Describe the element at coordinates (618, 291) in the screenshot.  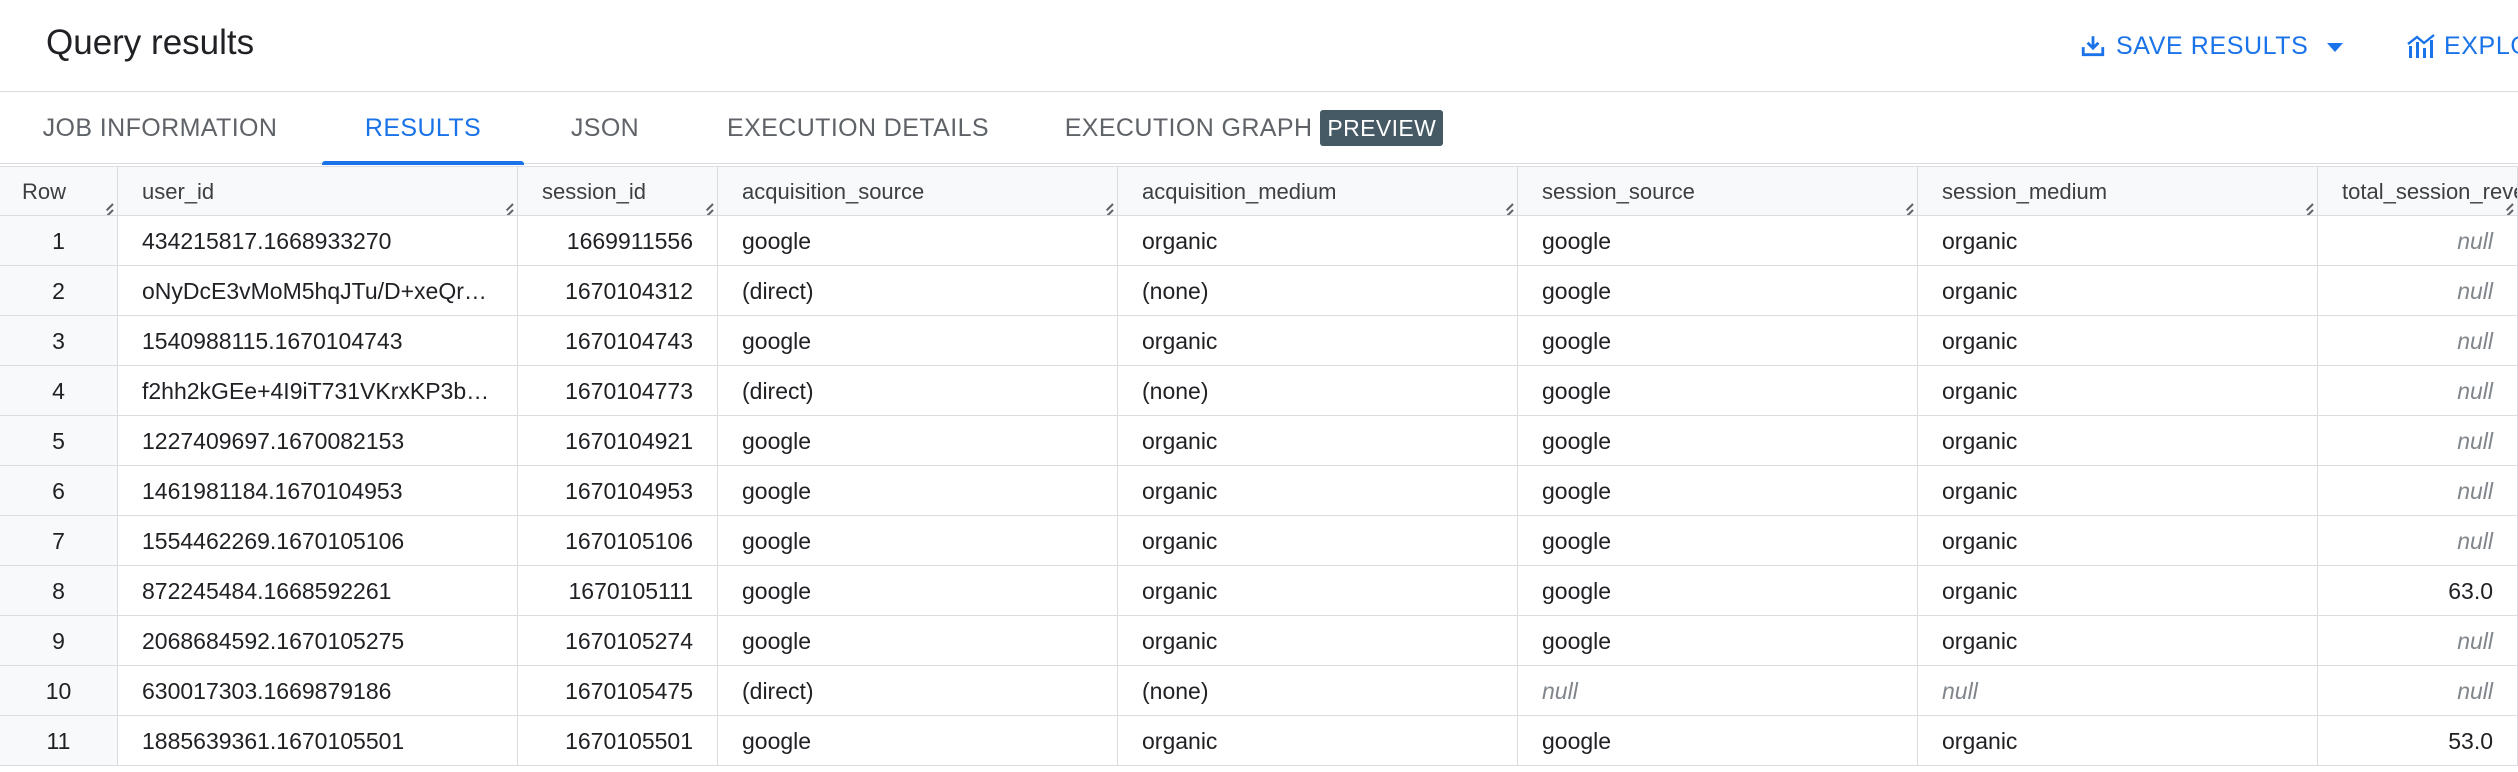
I see `cell-session-id: 1670104312` at that location.